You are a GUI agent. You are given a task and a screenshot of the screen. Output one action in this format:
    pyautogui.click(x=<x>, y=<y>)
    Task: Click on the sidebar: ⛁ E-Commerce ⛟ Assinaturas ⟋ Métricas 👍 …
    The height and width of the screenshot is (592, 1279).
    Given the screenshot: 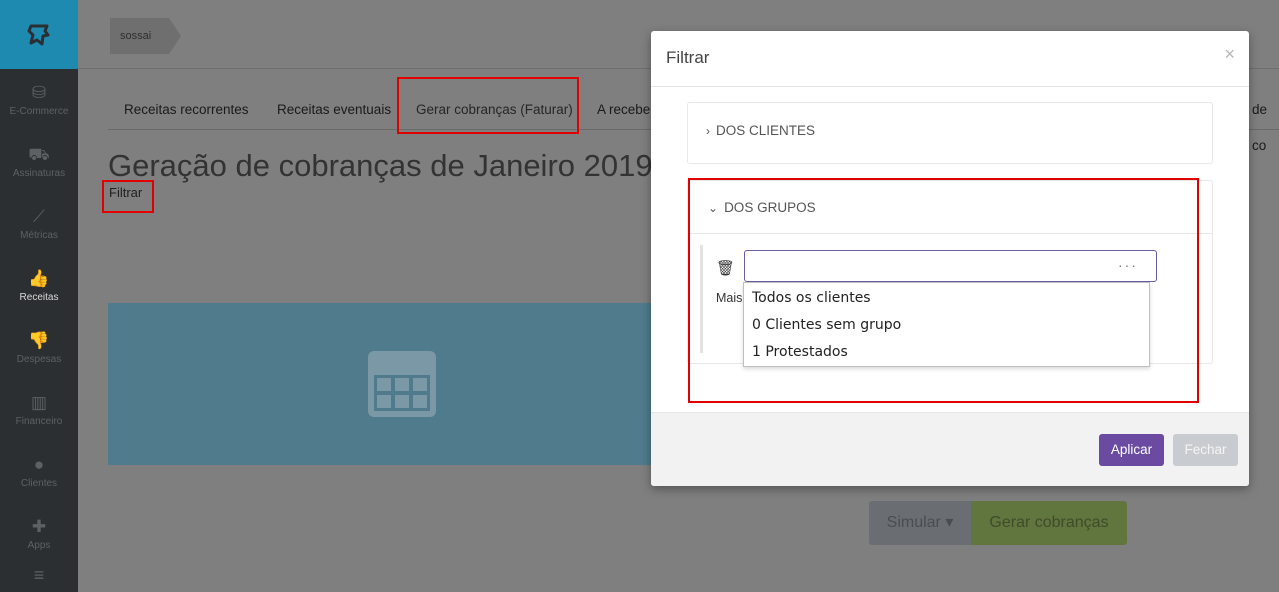 What is the action you would take?
    pyautogui.click(x=39, y=296)
    